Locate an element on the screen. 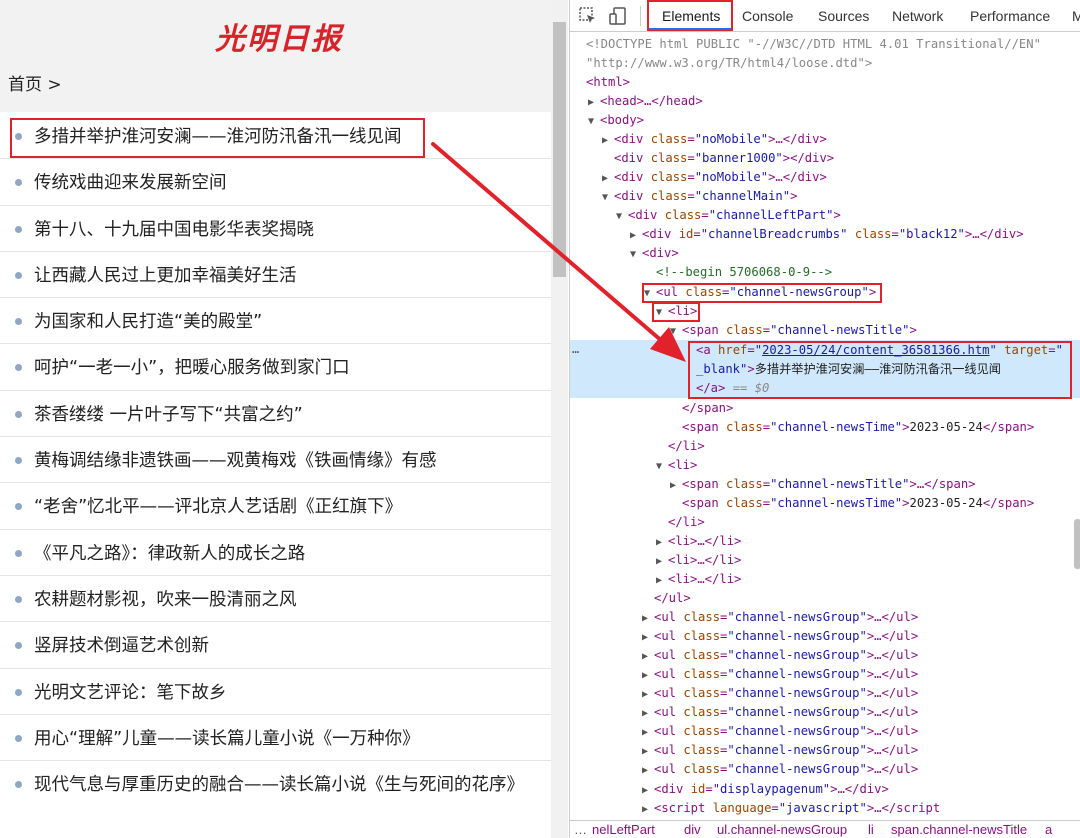  news-item: 现代气息与厚重历史的融合——读长篇小说《生与死间的花序》 is located at coordinates (275, 793).